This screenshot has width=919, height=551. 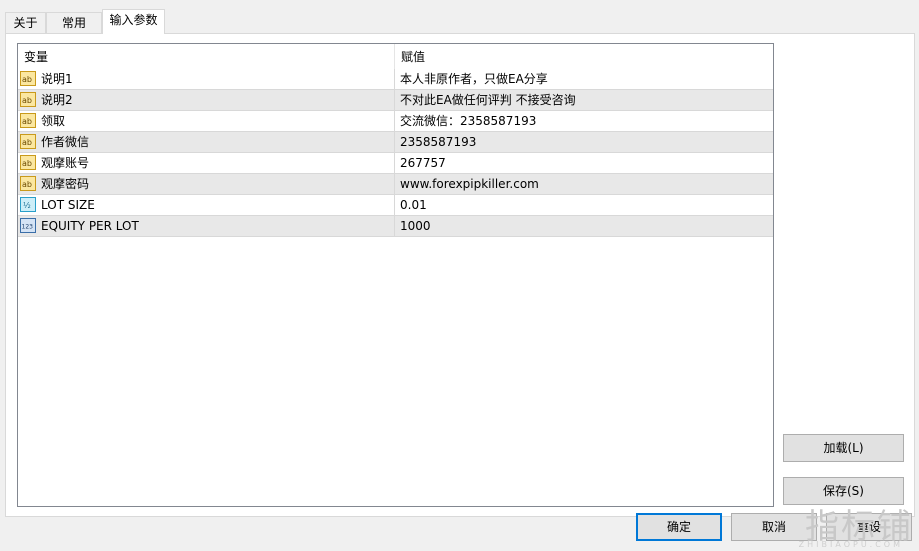 What do you see at coordinates (206, 142) in the screenshot?
I see `parameter-name: ab 作者微信` at bounding box center [206, 142].